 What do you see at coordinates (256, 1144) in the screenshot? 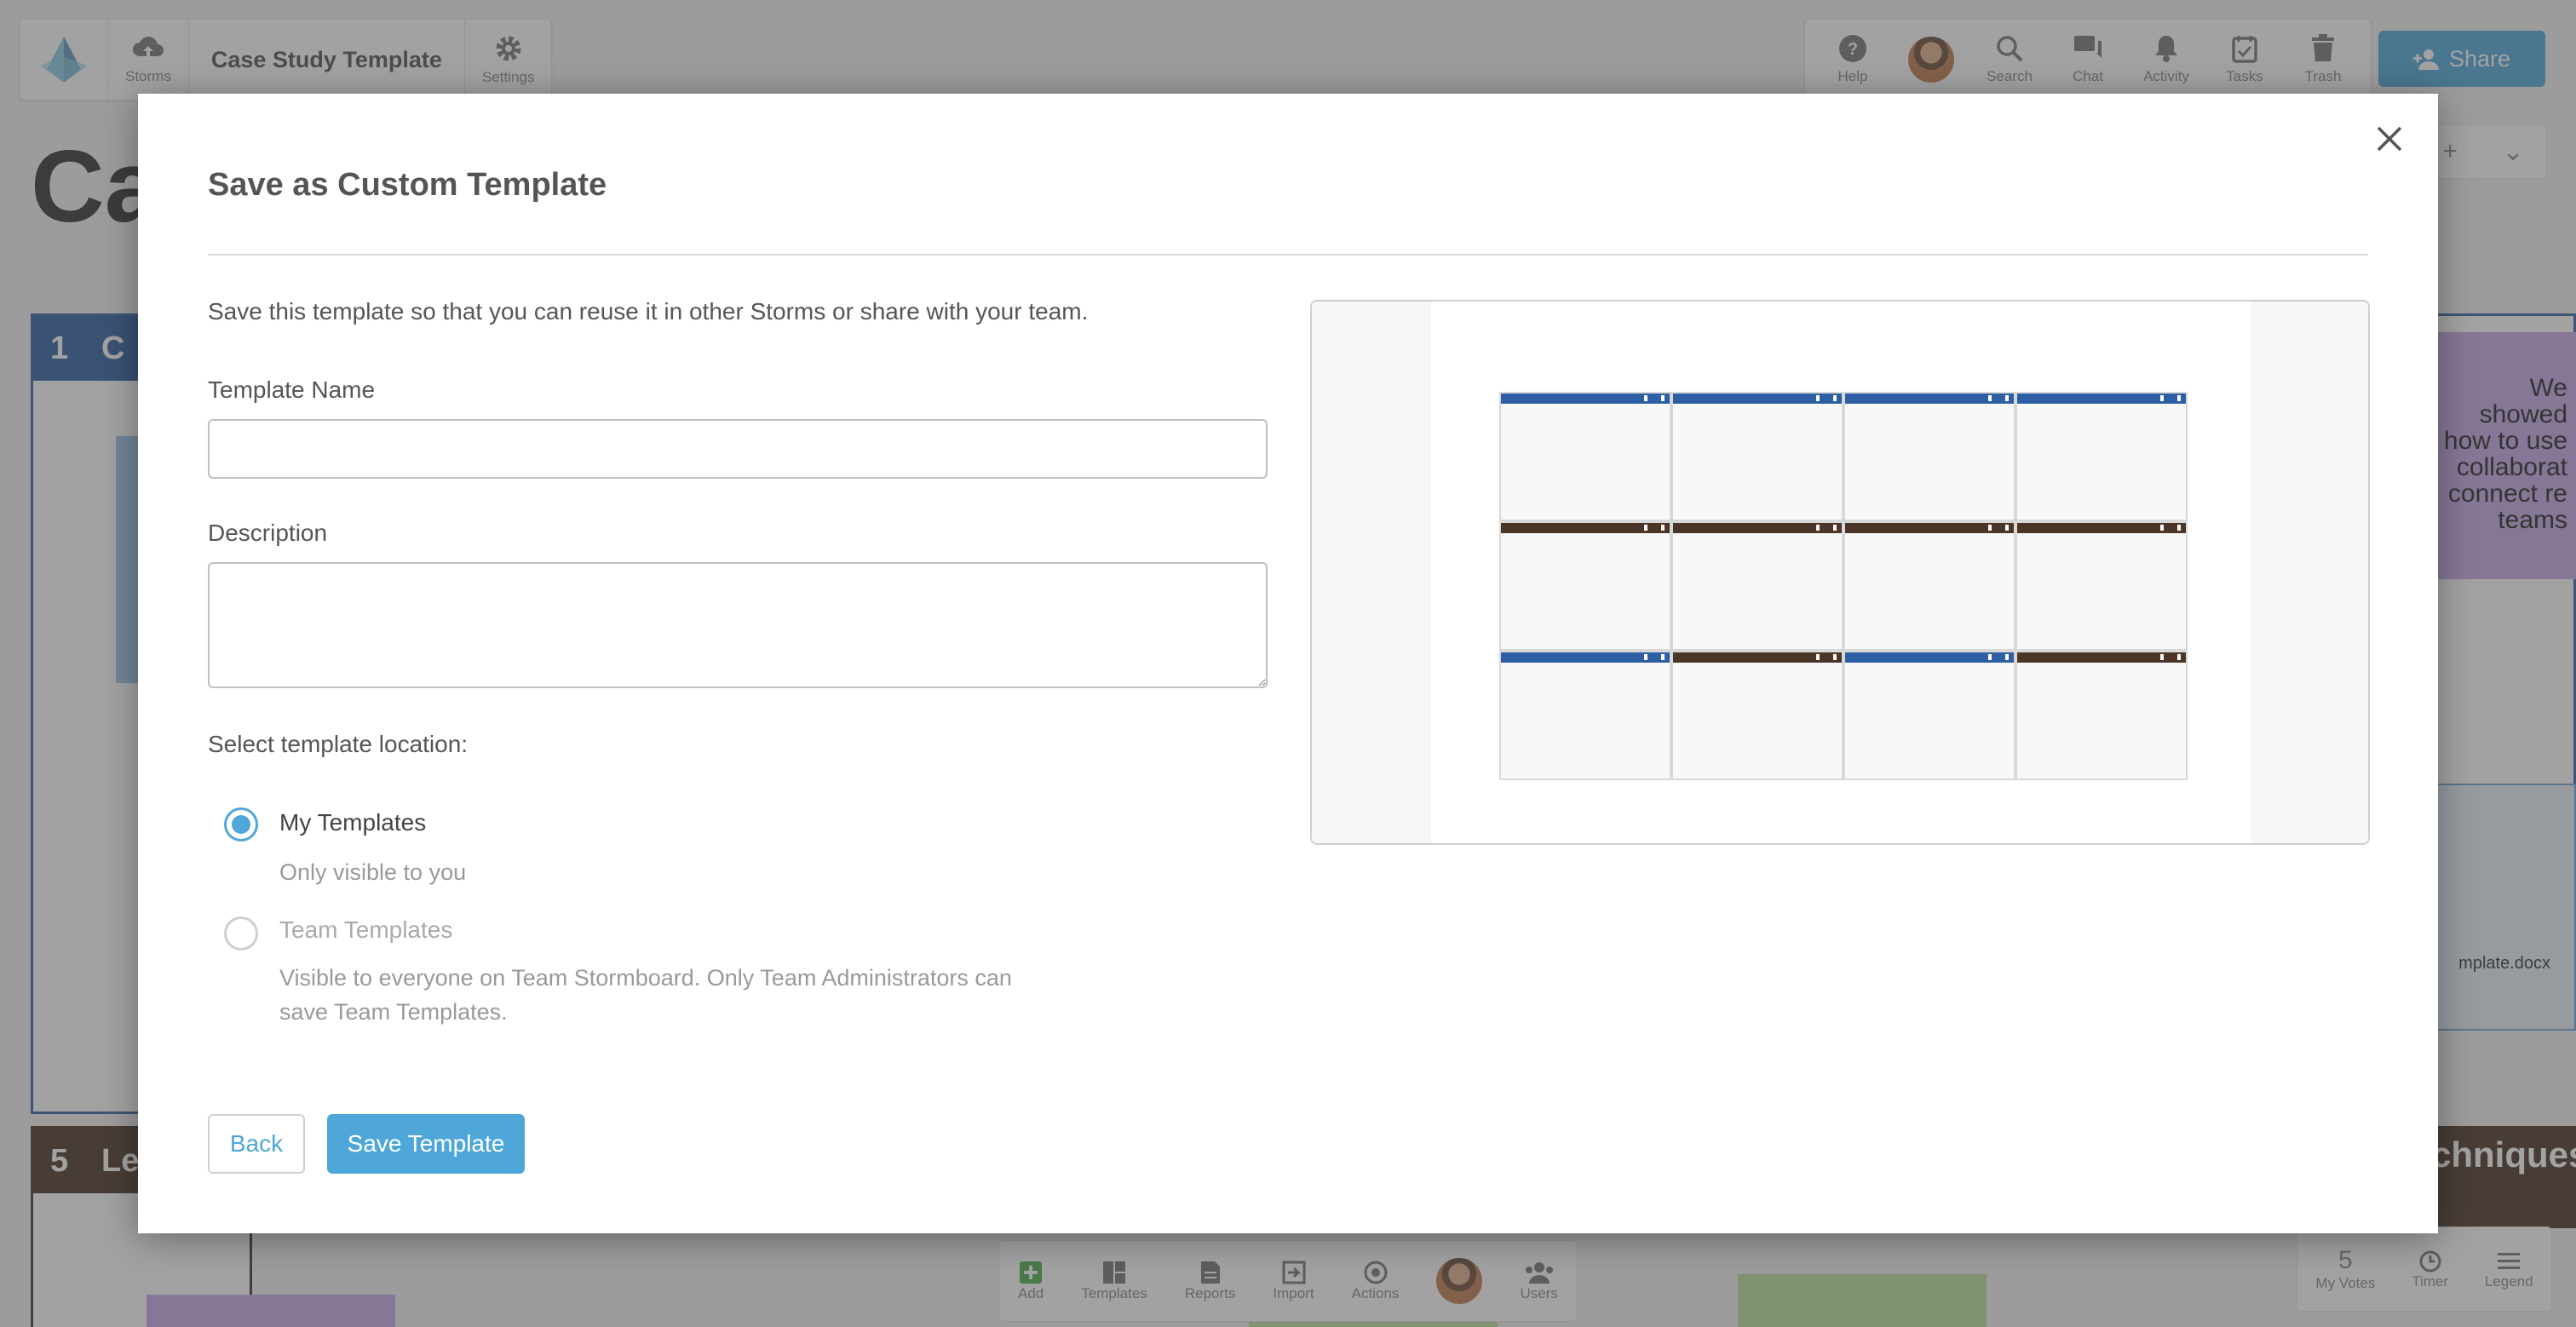
I see `back-button: Back` at bounding box center [256, 1144].